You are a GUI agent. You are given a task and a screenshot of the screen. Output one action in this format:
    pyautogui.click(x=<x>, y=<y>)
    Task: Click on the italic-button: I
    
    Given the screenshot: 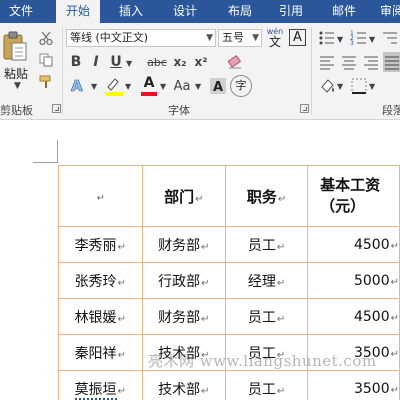 What is the action you would take?
    pyautogui.click(x=96, y=62)
    